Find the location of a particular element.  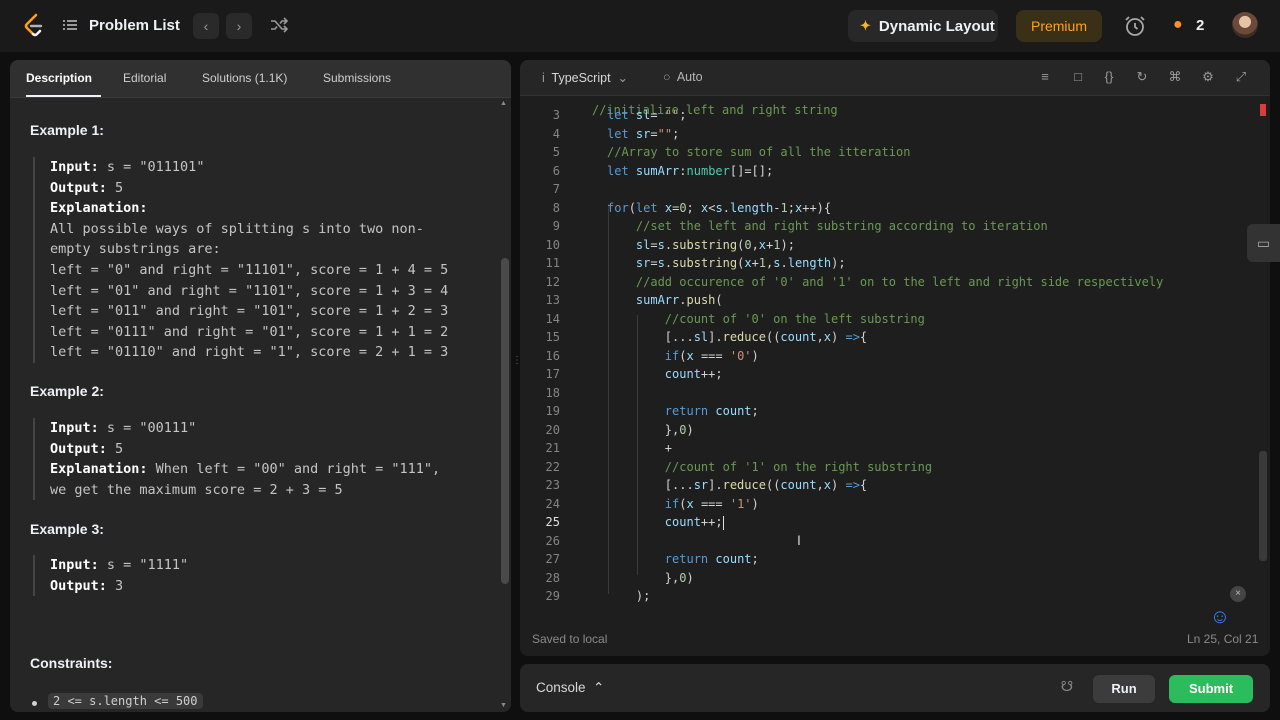

chevron-down-icon: ⌄ is located at coordinates (621, 78).